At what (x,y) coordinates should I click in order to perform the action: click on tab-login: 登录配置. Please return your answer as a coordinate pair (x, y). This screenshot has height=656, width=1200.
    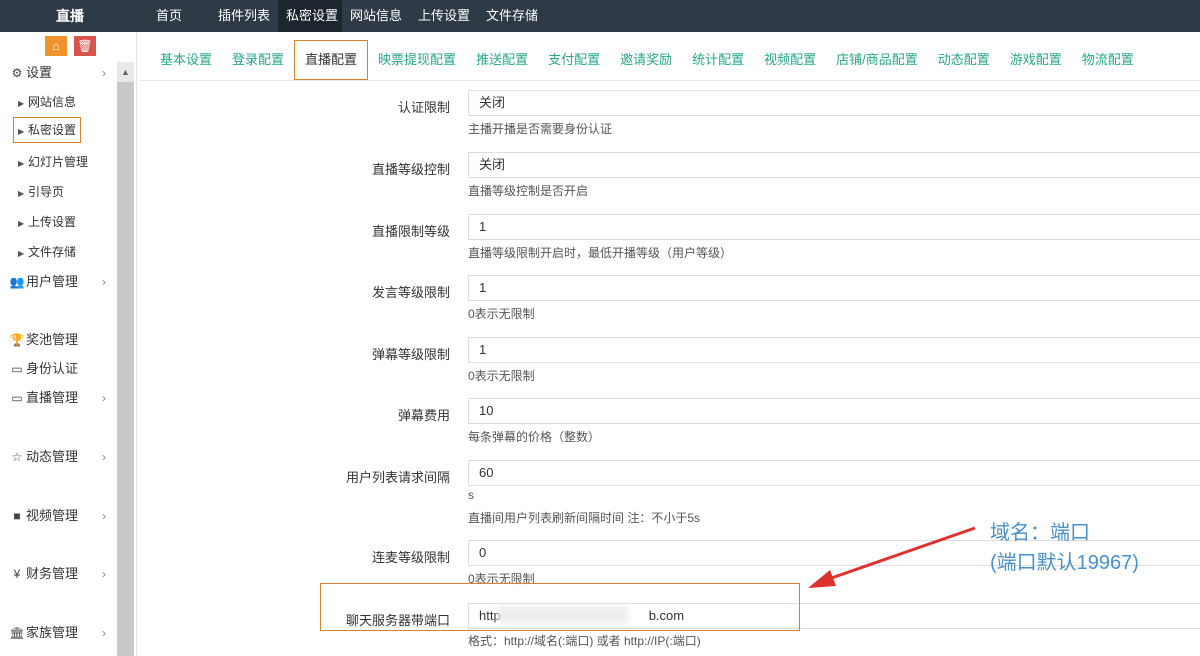
    Looking at the image, I should click on (258, 60).